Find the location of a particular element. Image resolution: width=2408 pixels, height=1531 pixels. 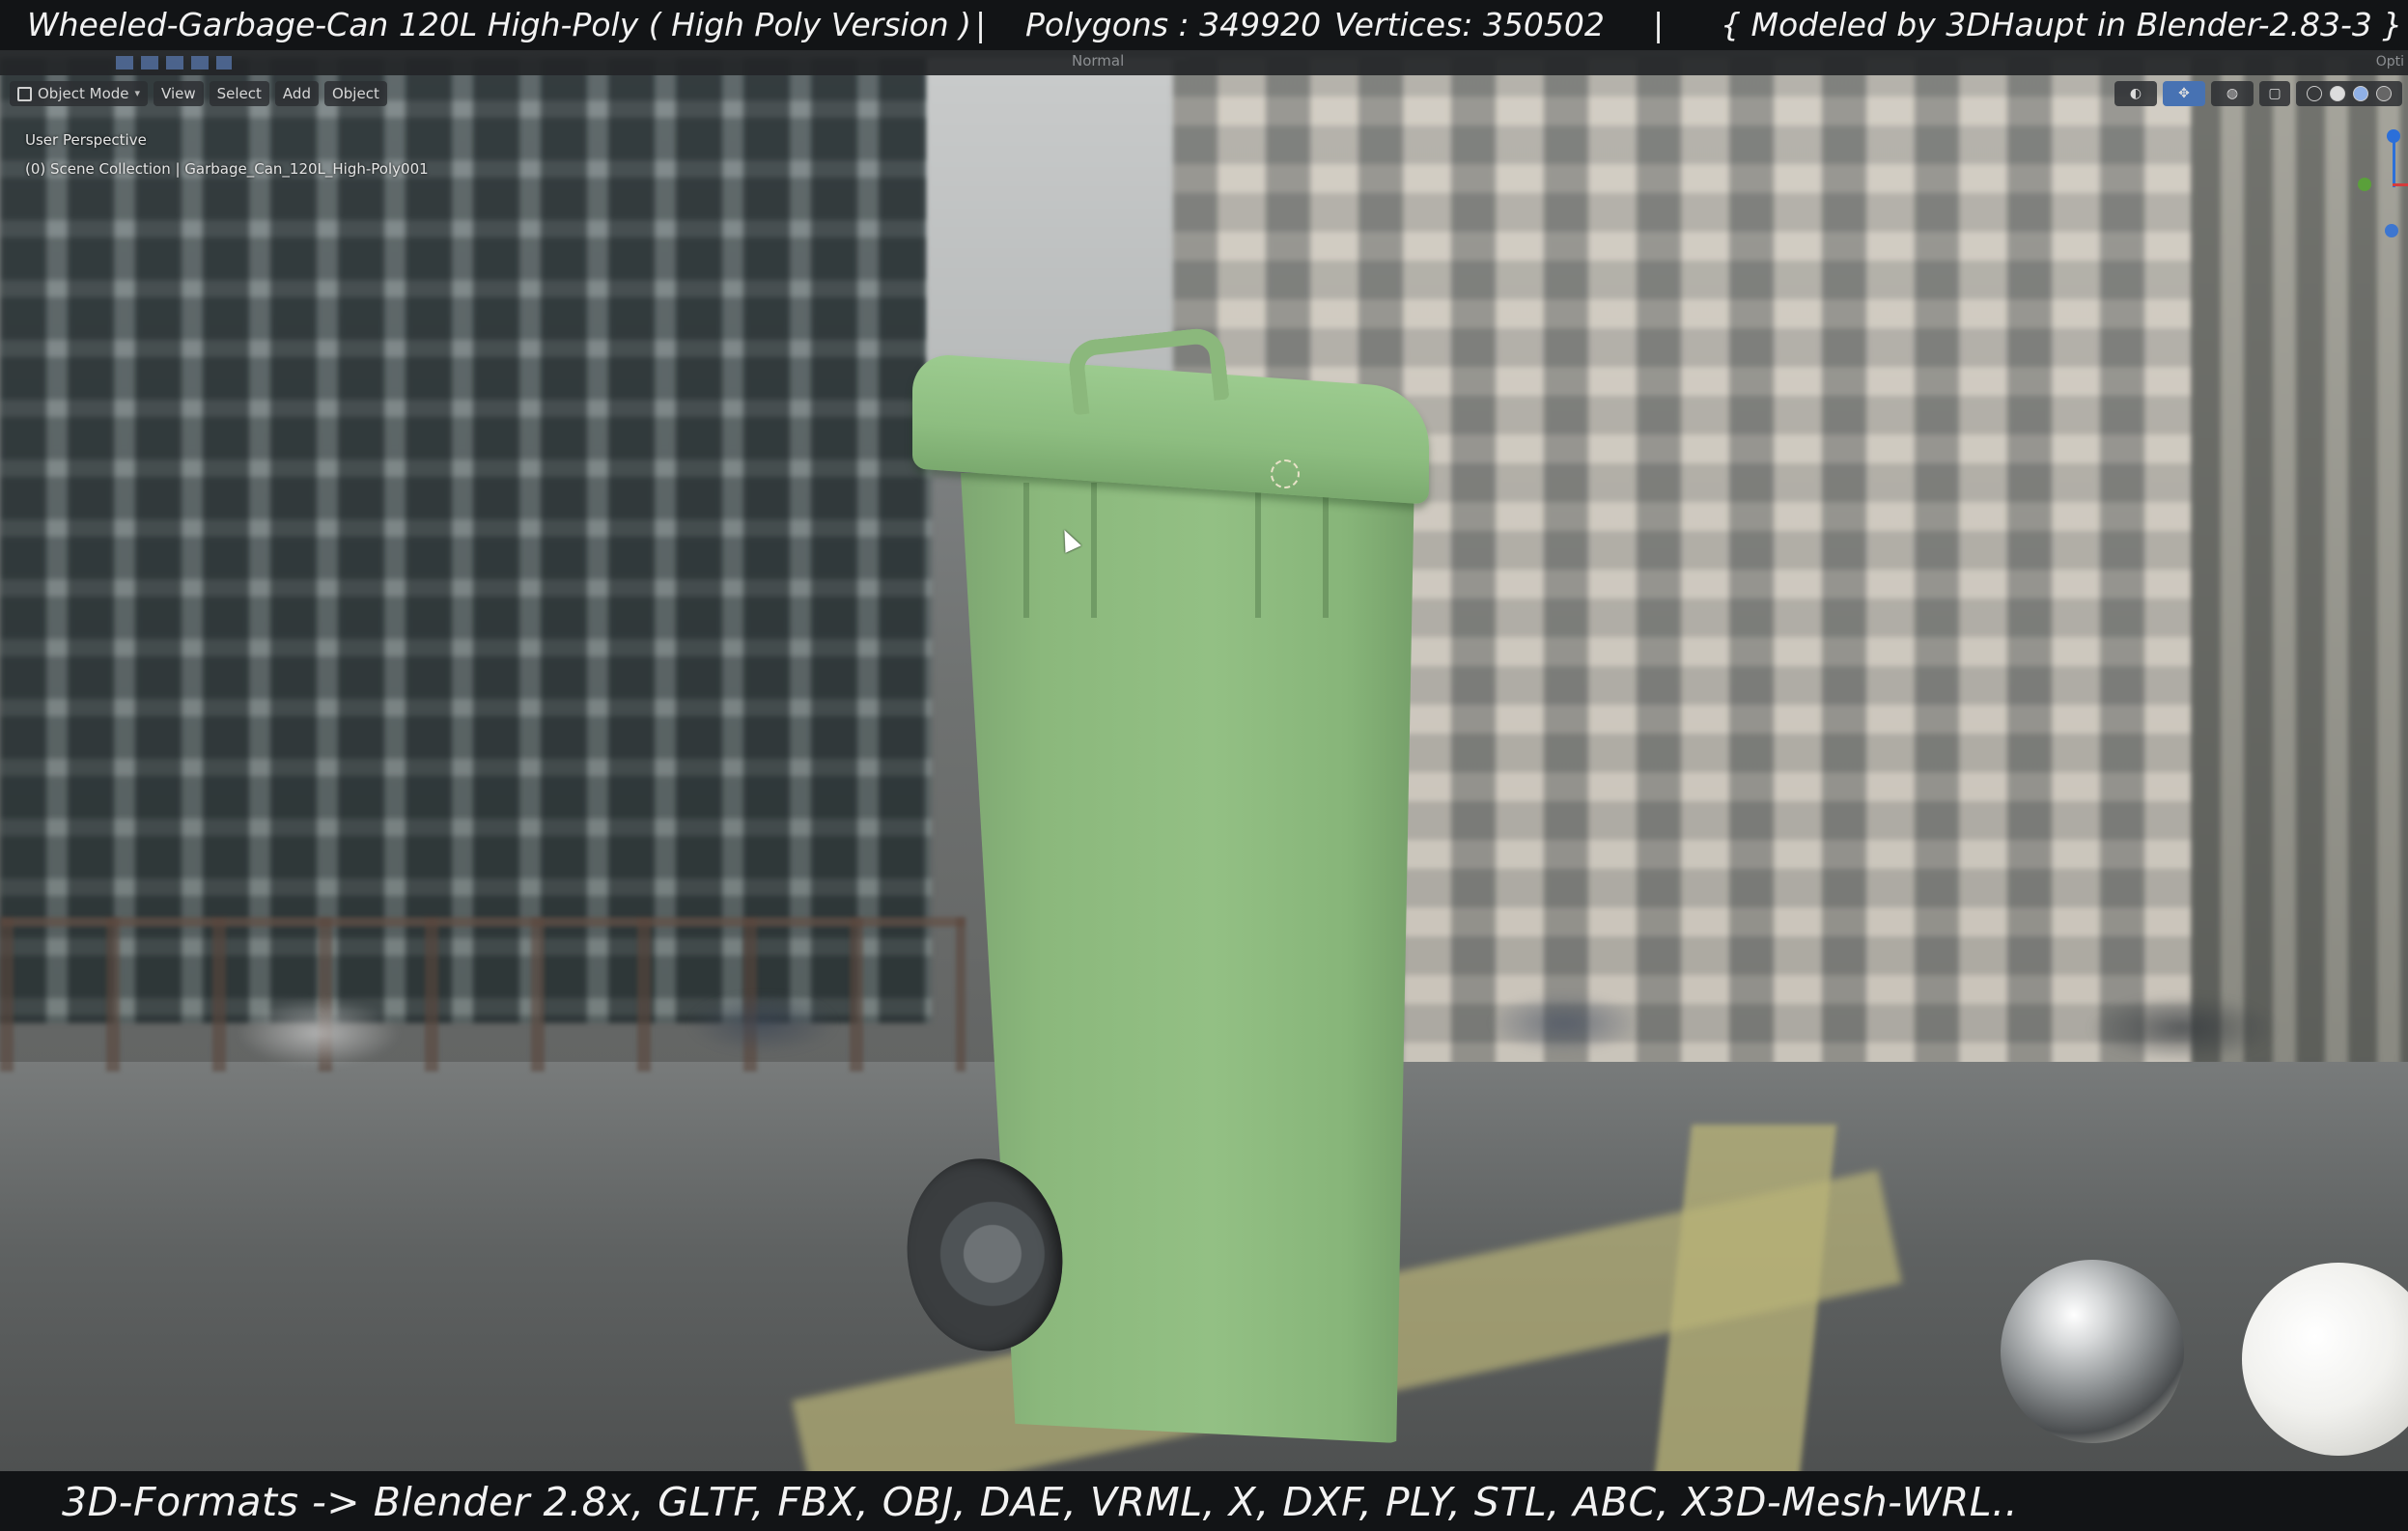

viewport-header: Object Mode ▾ View Select Add Object is located at coordinates (199, 93).